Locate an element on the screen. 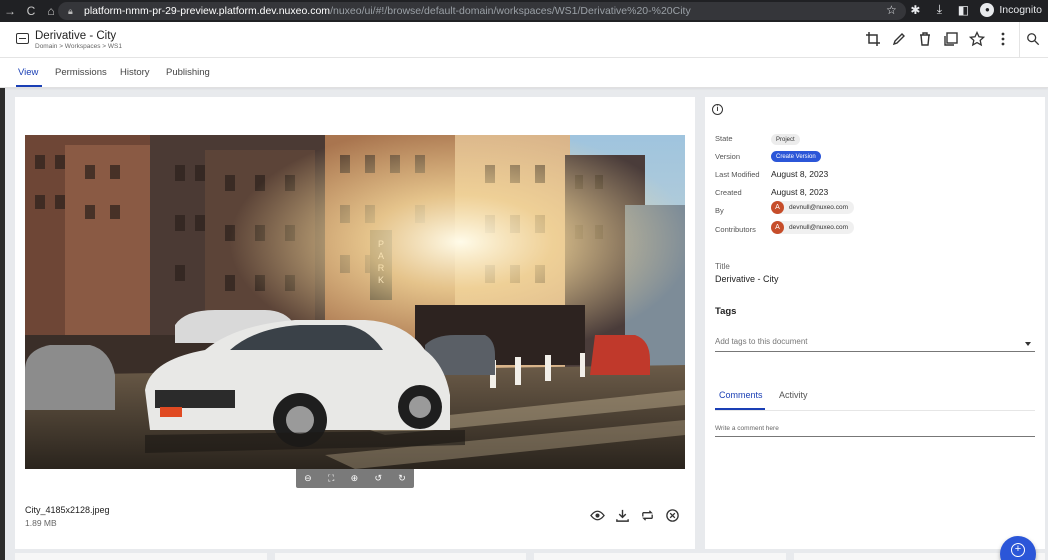 The width and height of the screenshot is (1048, 560). version-label: Version is located at coordinates (728, 156).